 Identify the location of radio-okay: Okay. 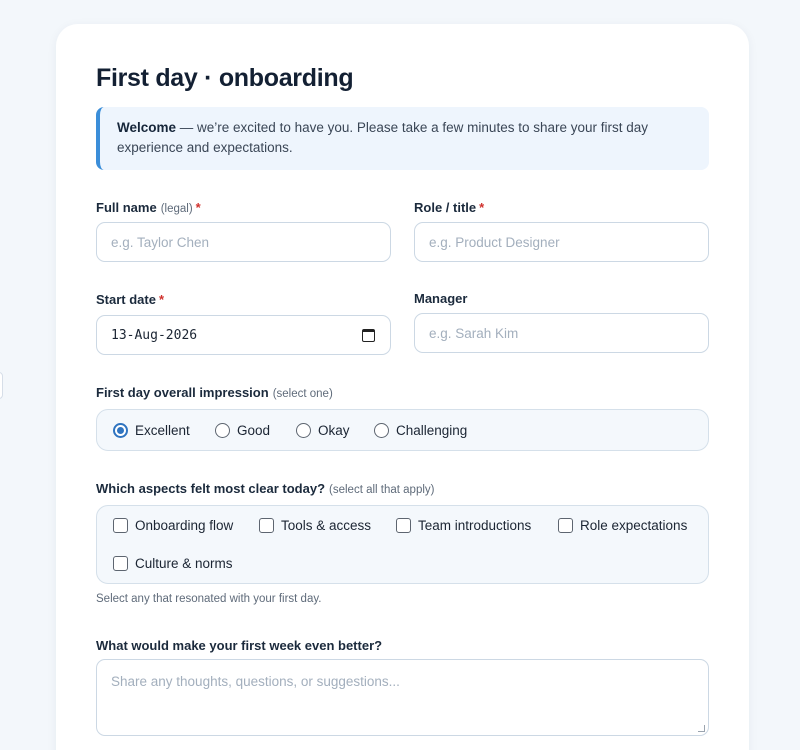
(323, 430).